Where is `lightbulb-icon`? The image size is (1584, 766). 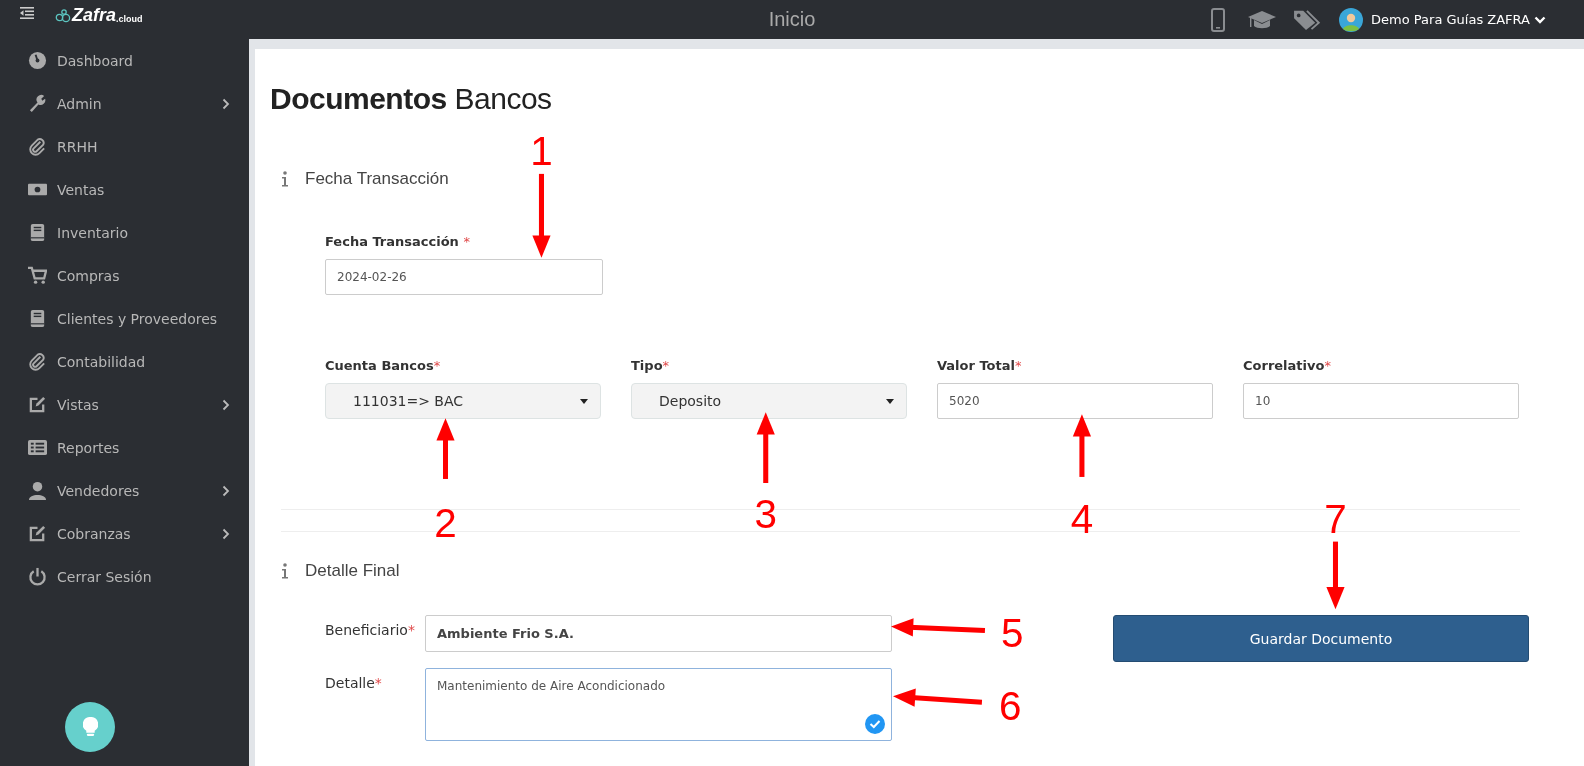 lightbulb-icon is located at coordinates (90, 727).